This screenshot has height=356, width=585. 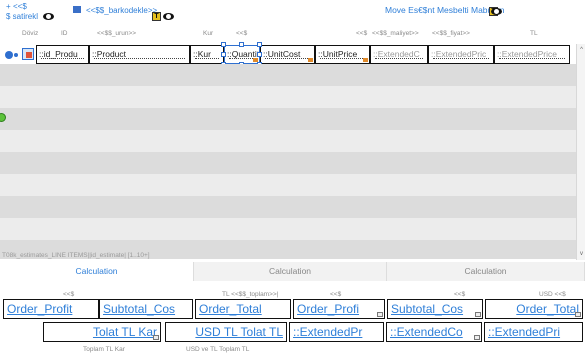 I want to click on field-tolat-tl-kar-text: Tolat TL Kar, so click(x=124, y=332).